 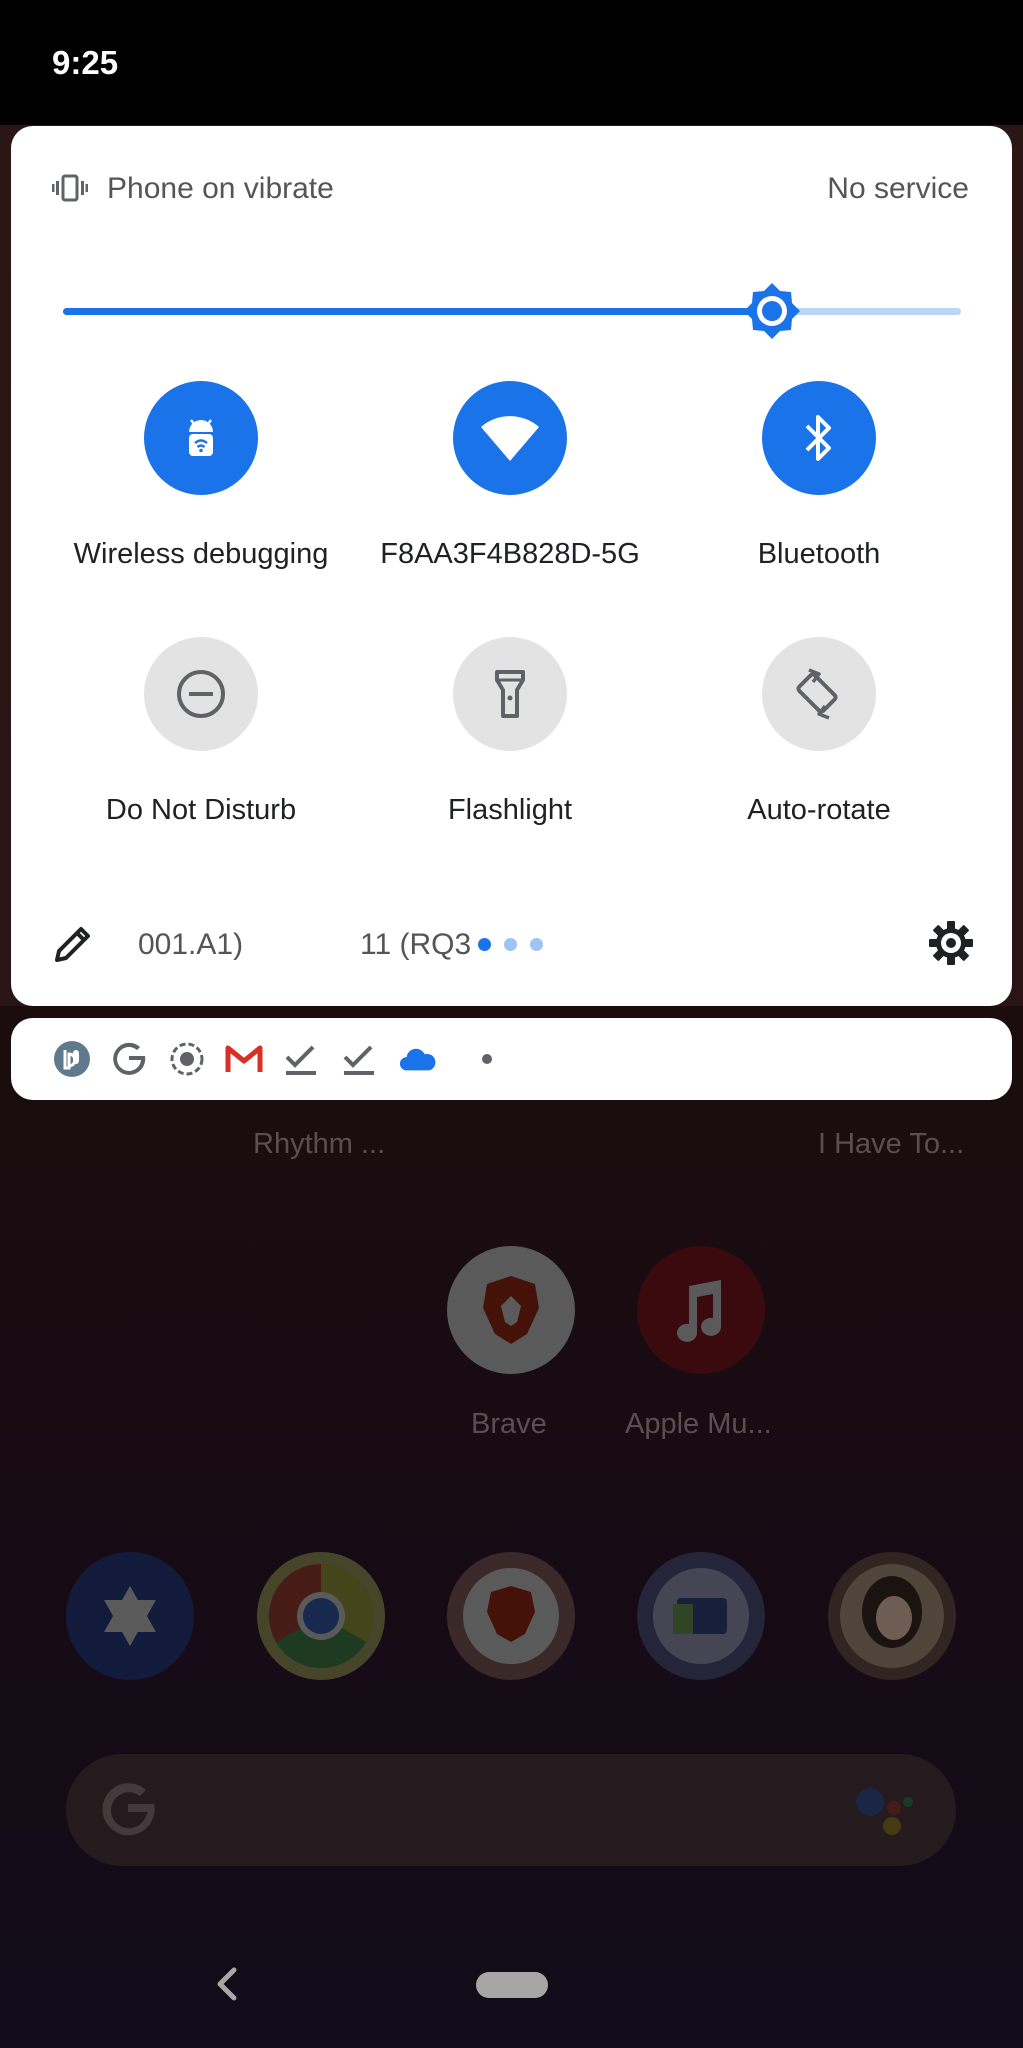 I want to click on star-of-david-app-icon, so click(x=130, y=1616).